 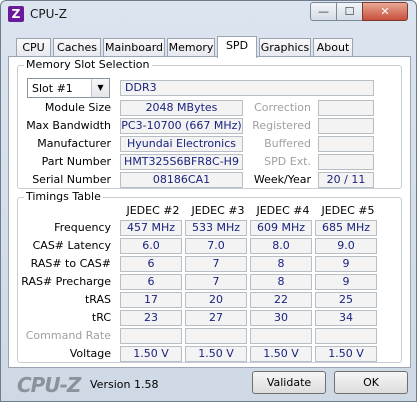 I want to click on cas-latency-jedec-5: 9.0, so click(x=346, y=246).